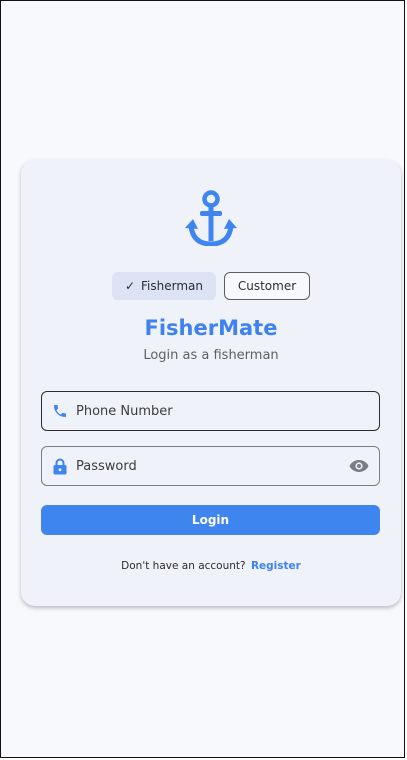  I want to click on password-input, so click(212, 466).